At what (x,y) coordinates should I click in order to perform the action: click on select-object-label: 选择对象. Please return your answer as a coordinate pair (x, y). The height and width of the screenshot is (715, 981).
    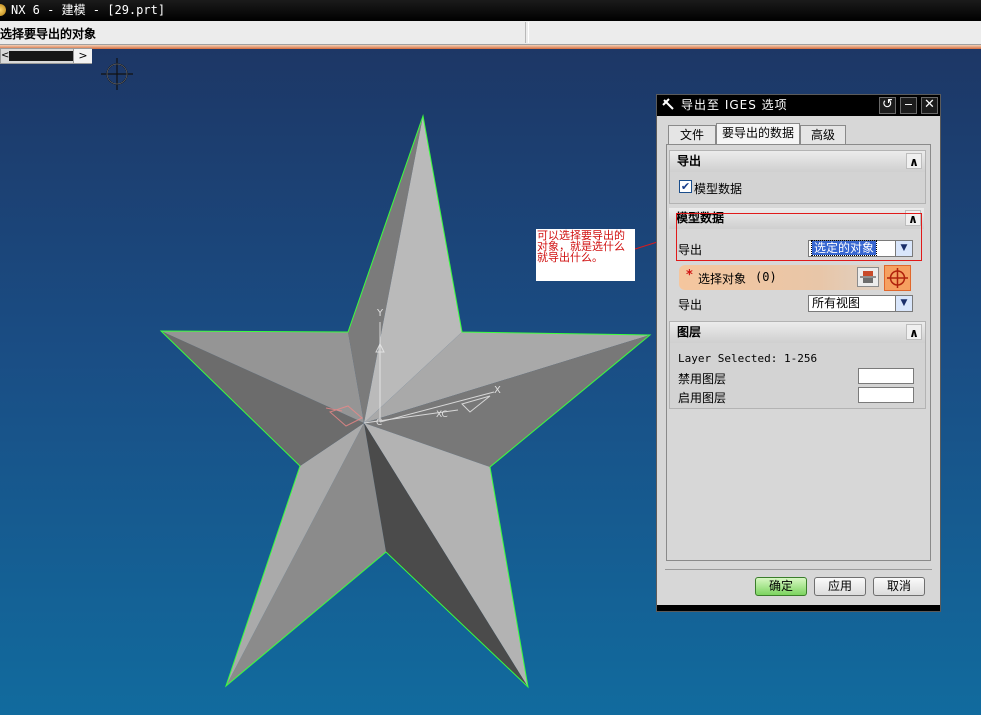
    Looking at the image, I should click on (722, 279).